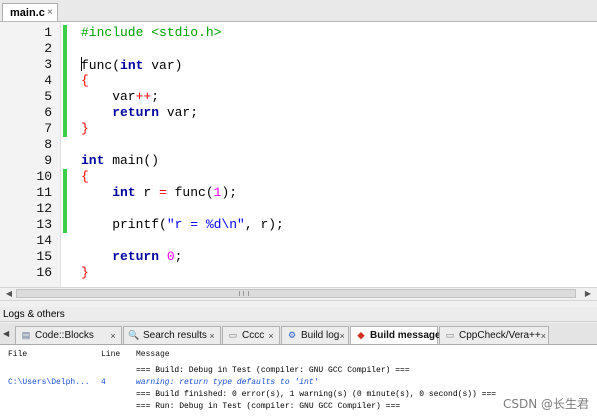 The width and height of the screenshot is (597, 418). What do you see at coordinates (298, 273) in the screenshot?
I see `code-line: 16}` at bounding box center [298, 273].